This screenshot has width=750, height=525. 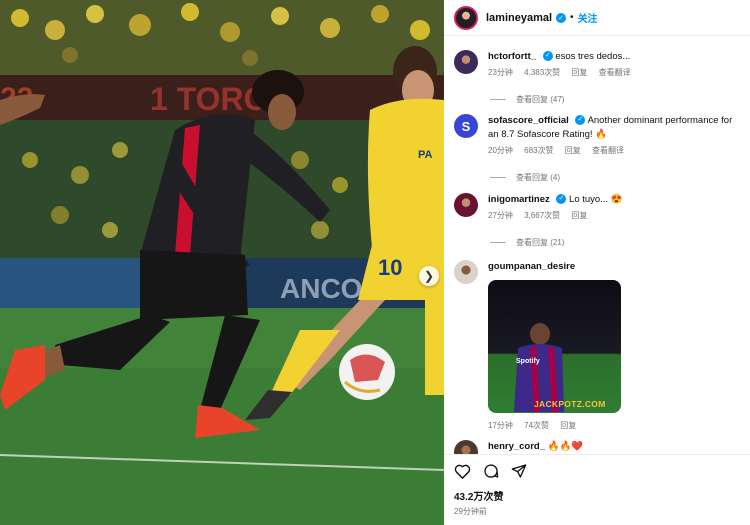 What do you see at coordinates (519, 199) in the screenshot?
I see `comment-username: inigomartinez` at bounding box center [519, 199].